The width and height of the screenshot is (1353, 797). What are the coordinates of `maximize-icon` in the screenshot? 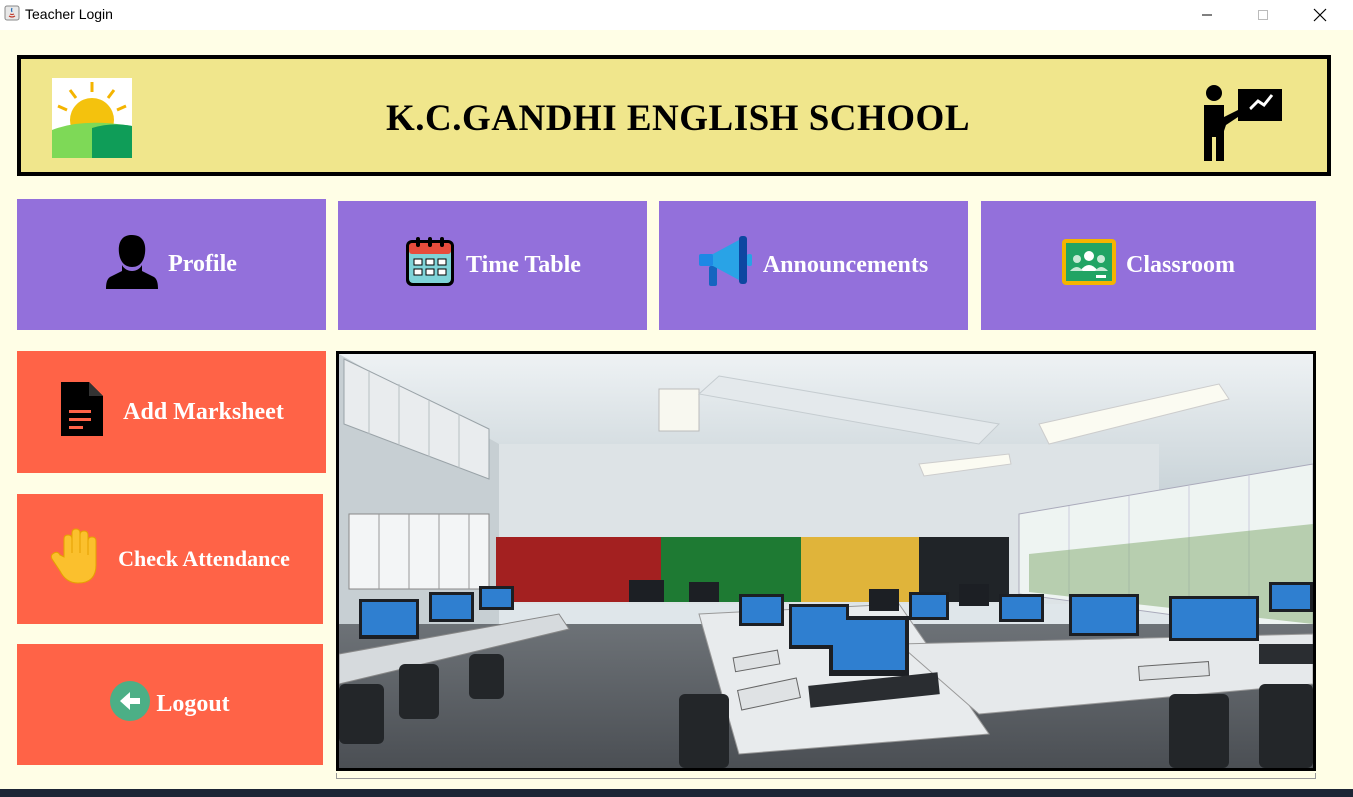 It's located at (1263, 15).